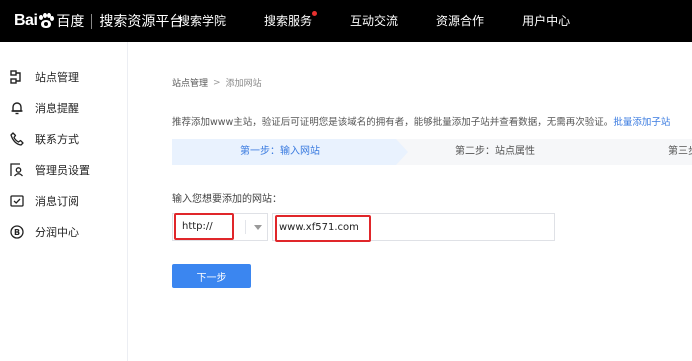 The width and height of the screenshot is (692, 361). What do you see at coordinates (288, 21) in the screenshot?
I see `nav-label: 搜索服务` at bounding box center [288, 21].